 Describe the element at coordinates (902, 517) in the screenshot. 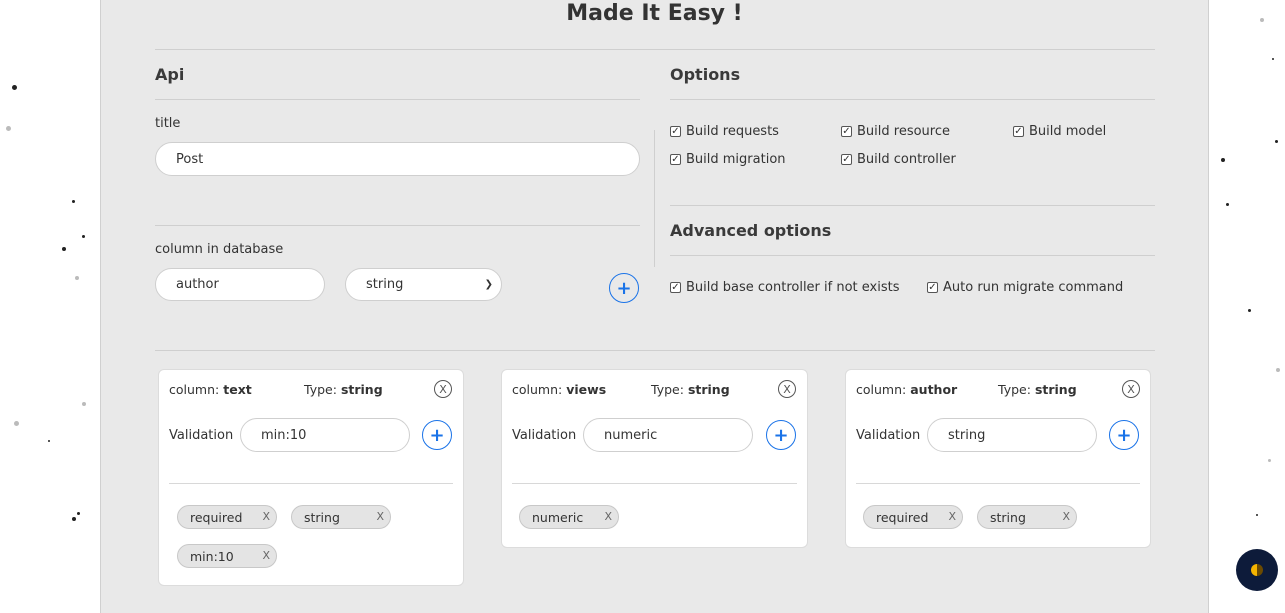

I see `chip-label: required` at that location.